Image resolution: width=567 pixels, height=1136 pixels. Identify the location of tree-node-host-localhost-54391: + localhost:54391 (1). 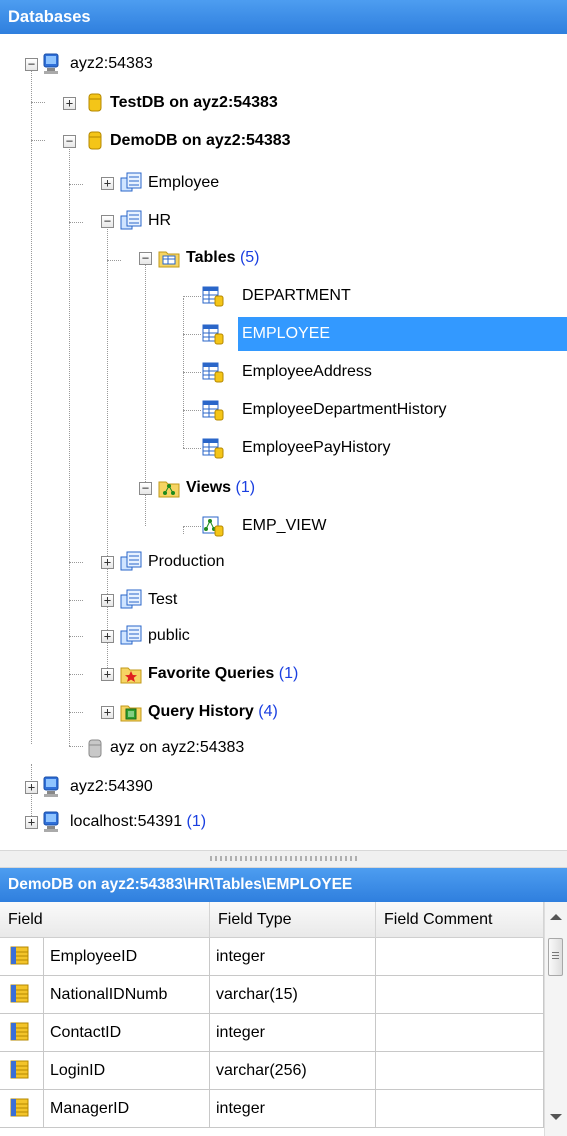
(280, 822).